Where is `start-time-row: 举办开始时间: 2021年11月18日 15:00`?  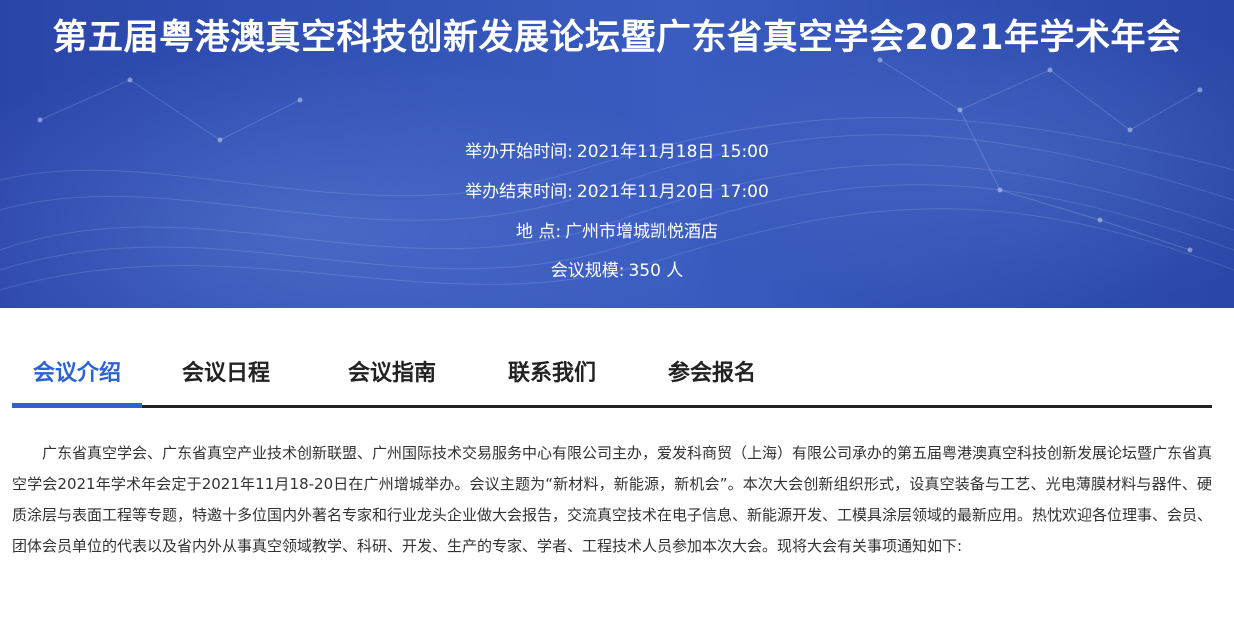 start-time-row: 举办开始时间: 2021年11月18日 15:00 is located at coordinates (617, 152).